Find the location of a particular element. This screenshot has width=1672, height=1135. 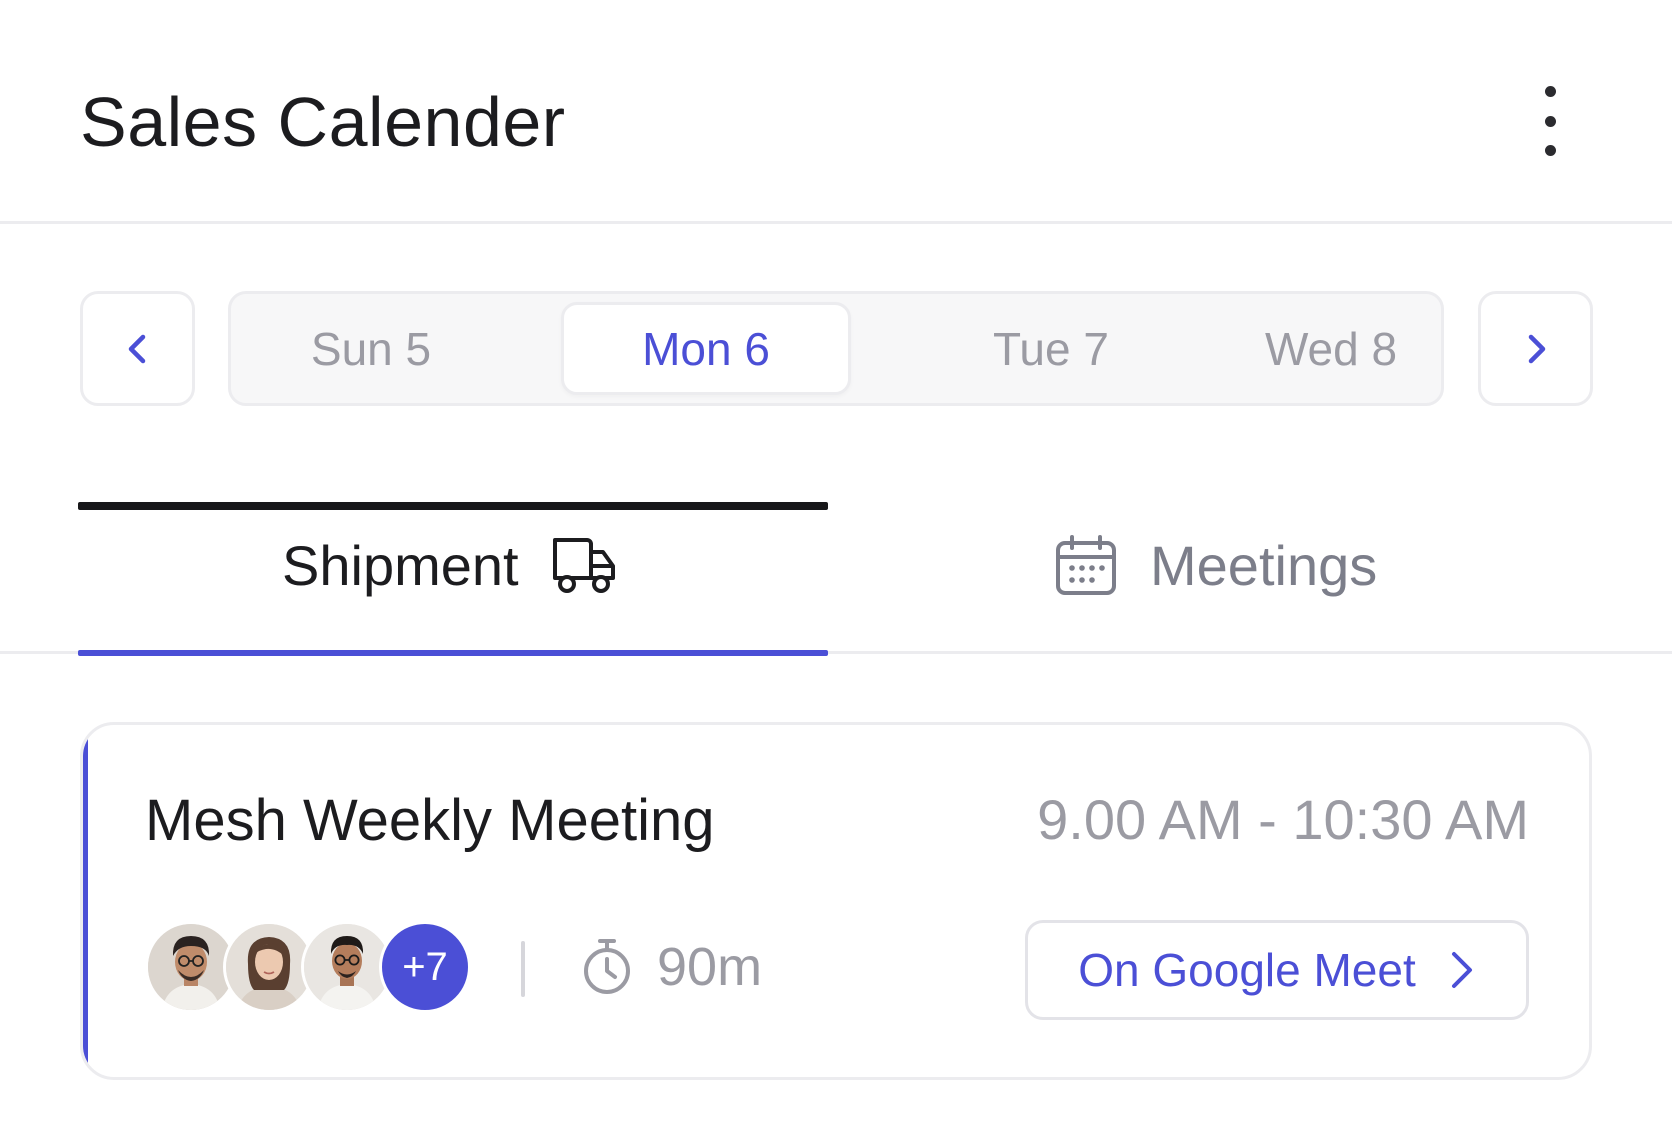

day-option: Wed 8 is located at coordinates (1331, 348).